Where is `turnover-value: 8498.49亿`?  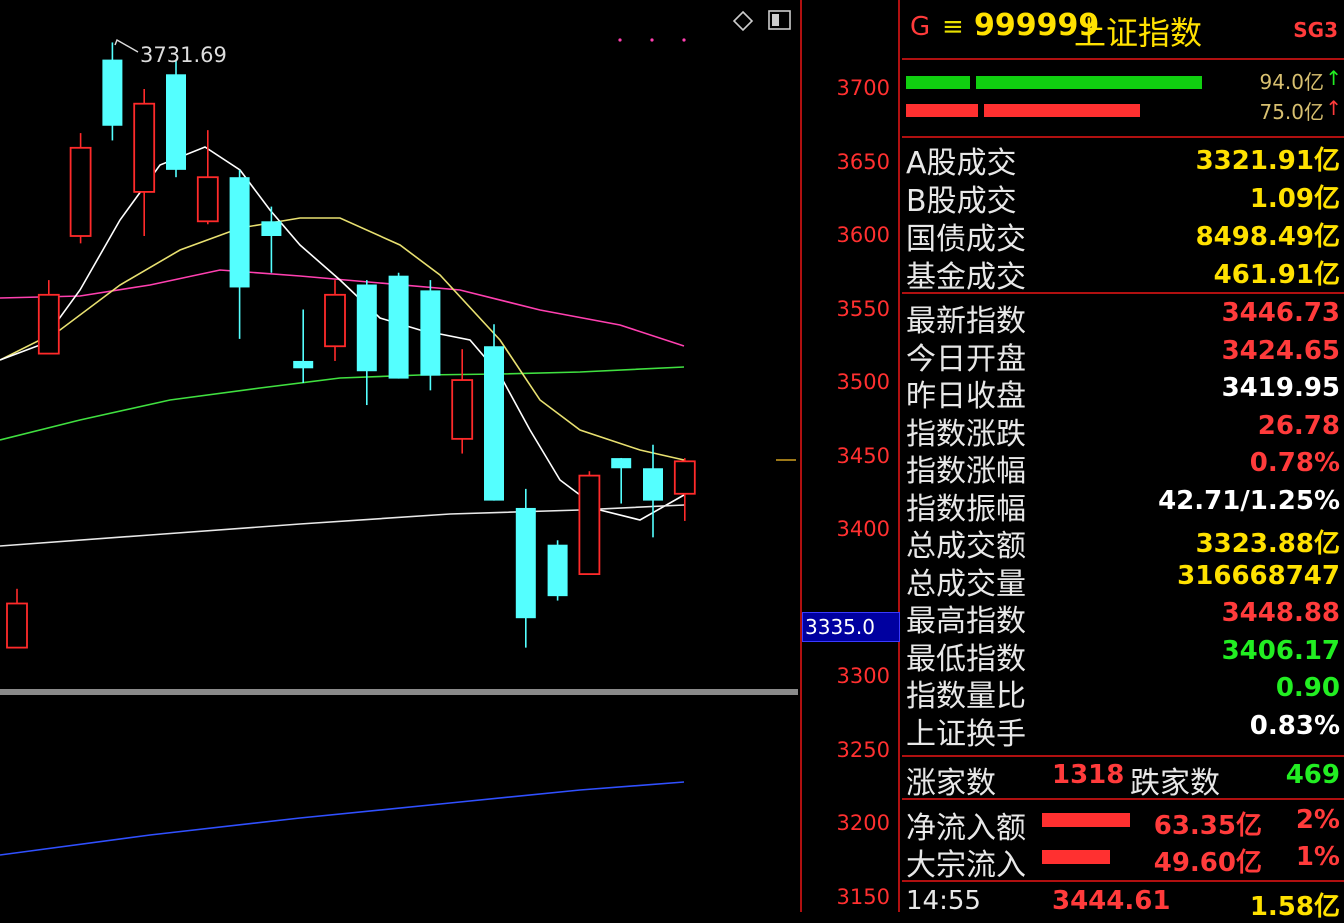 turnover-value: 8498.49亿 is located at coordinates (1267, 237).